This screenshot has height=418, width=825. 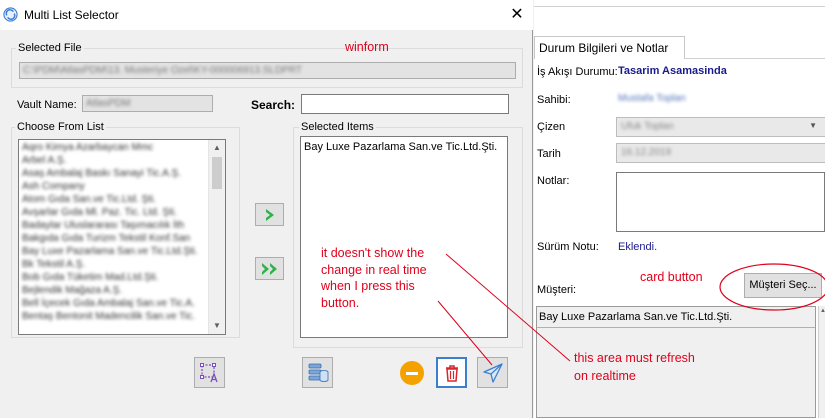 I want to click on annotation-overlay, so click(x=631, y=309).